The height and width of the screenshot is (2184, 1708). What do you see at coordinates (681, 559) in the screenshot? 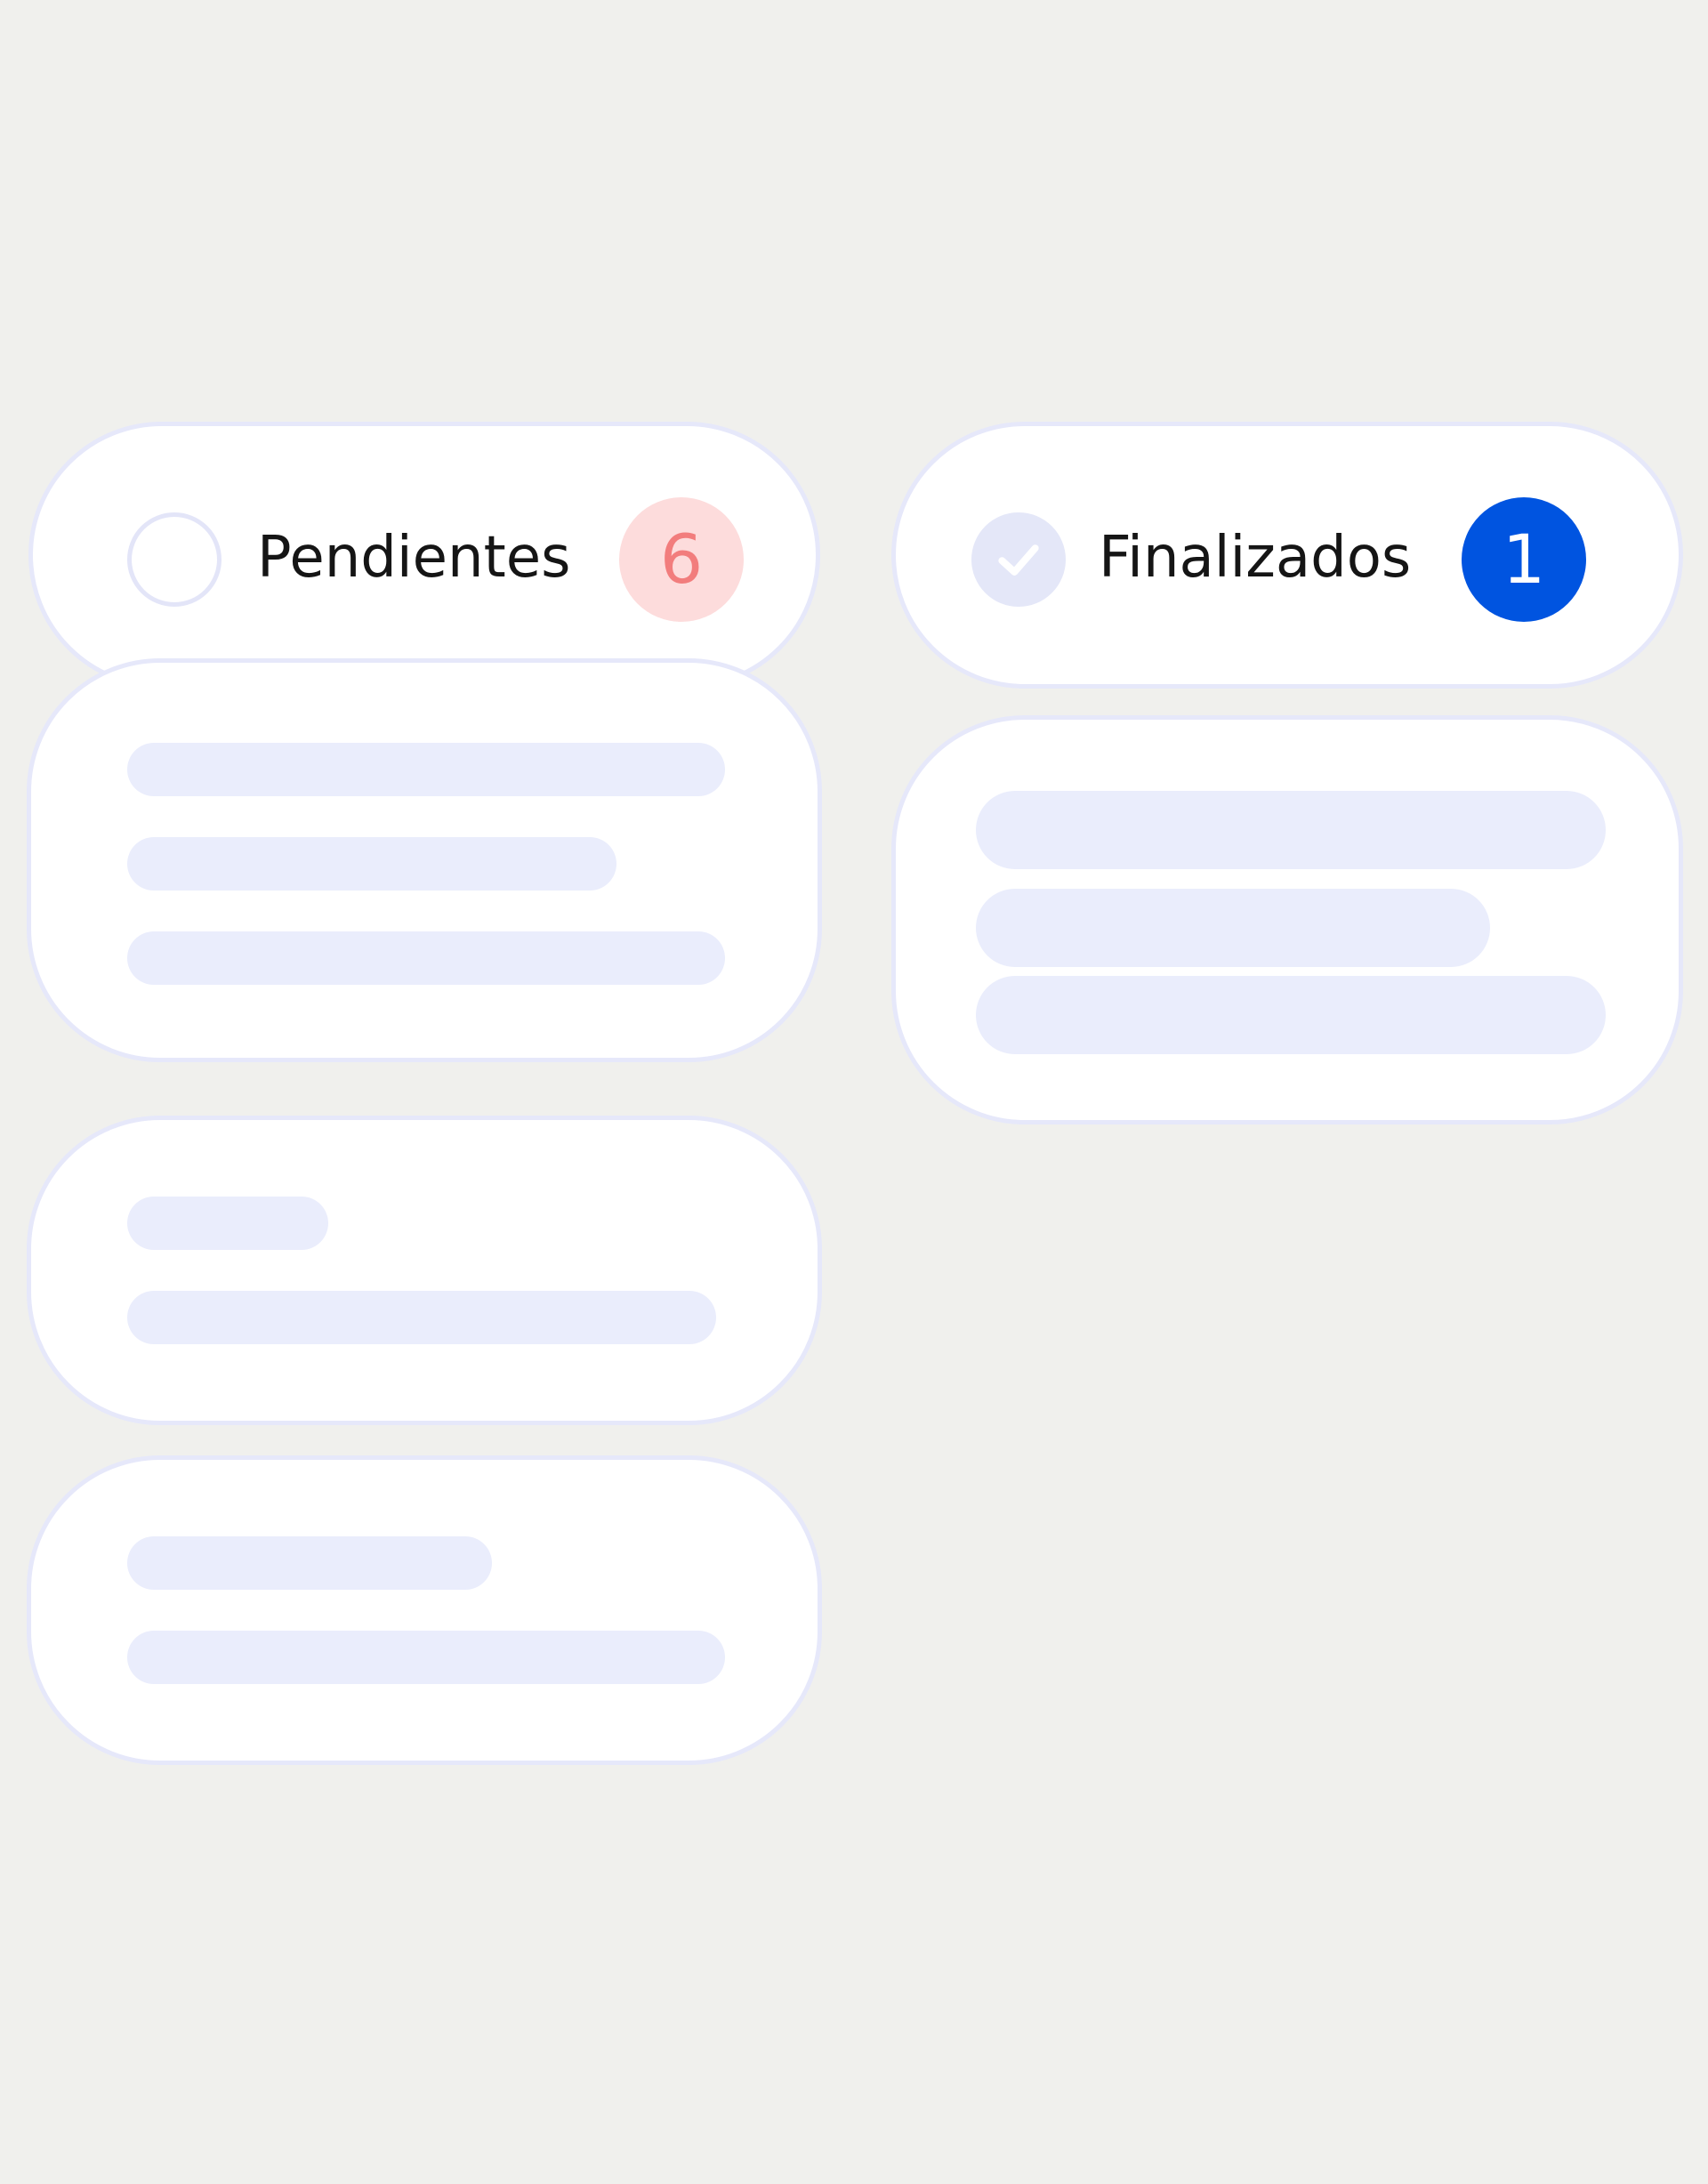
I see `pending-count-badge: 6` at bounding box center [681, 559].